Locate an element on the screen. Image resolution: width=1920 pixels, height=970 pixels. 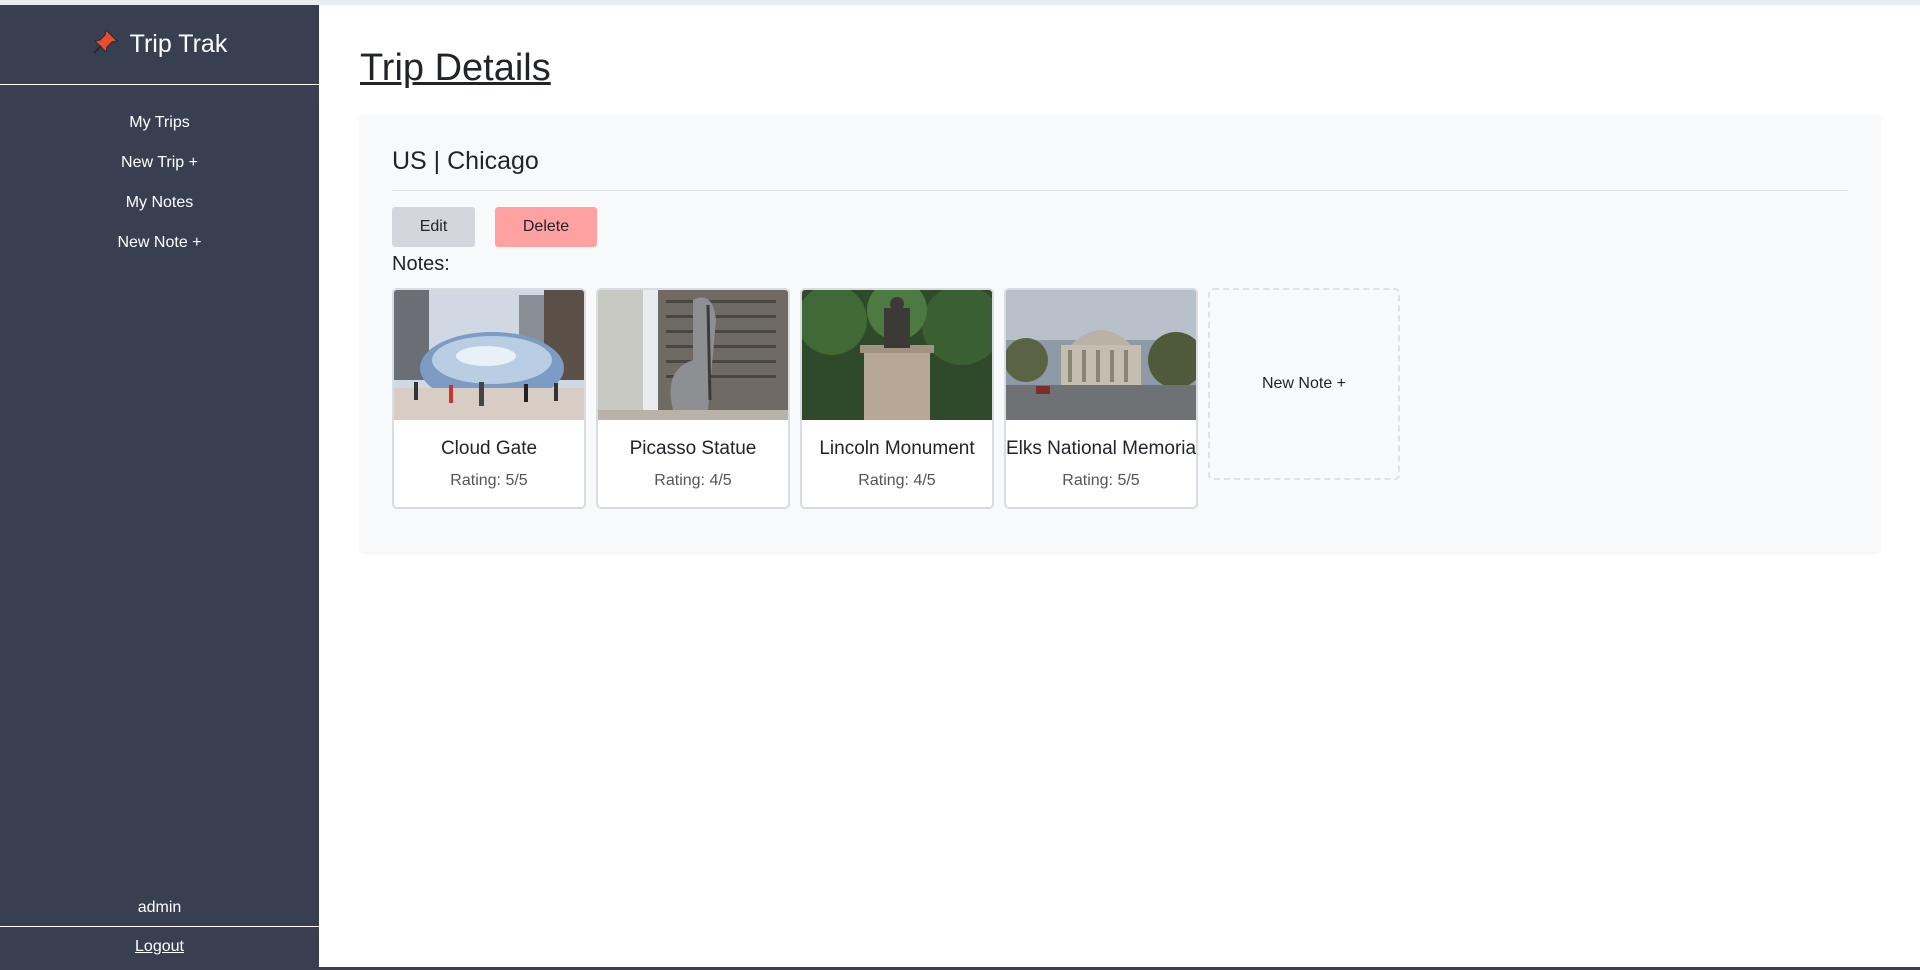
note-title: Elks National Memorial is located at coordinates (1102, 448).